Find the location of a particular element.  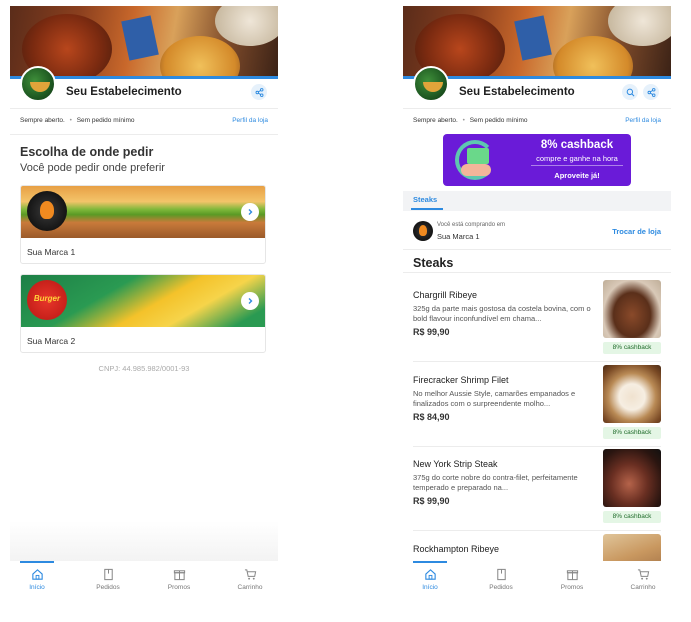

store-banner-image is located at coordinates (144, 42).